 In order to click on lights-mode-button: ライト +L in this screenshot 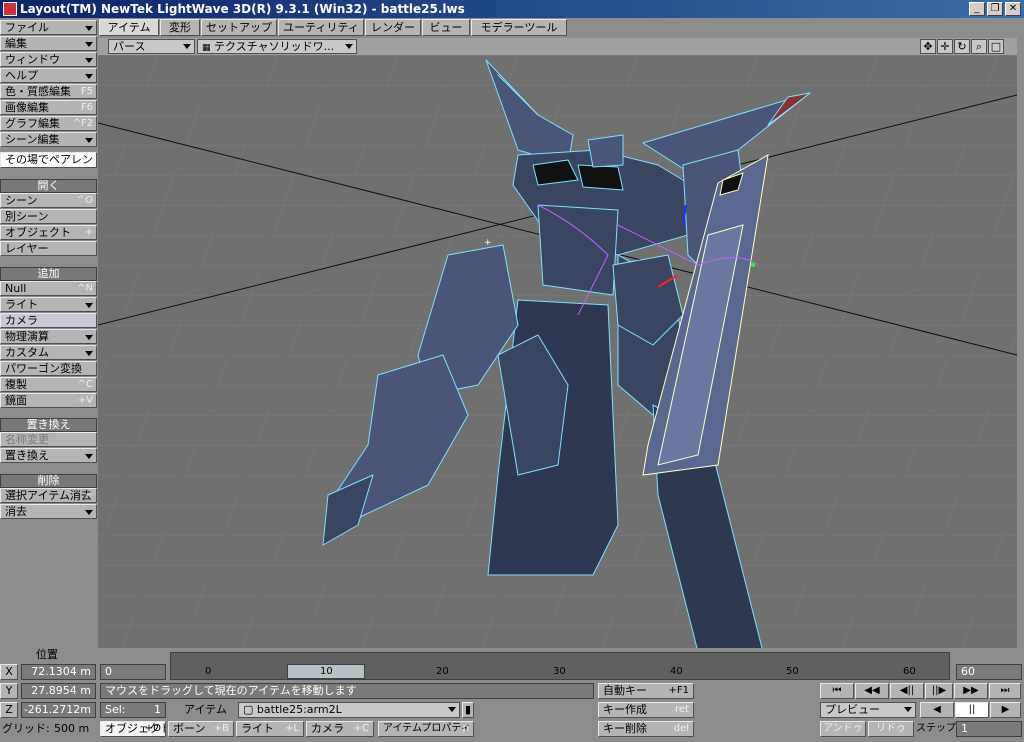, I will do `click(270, 729)`.